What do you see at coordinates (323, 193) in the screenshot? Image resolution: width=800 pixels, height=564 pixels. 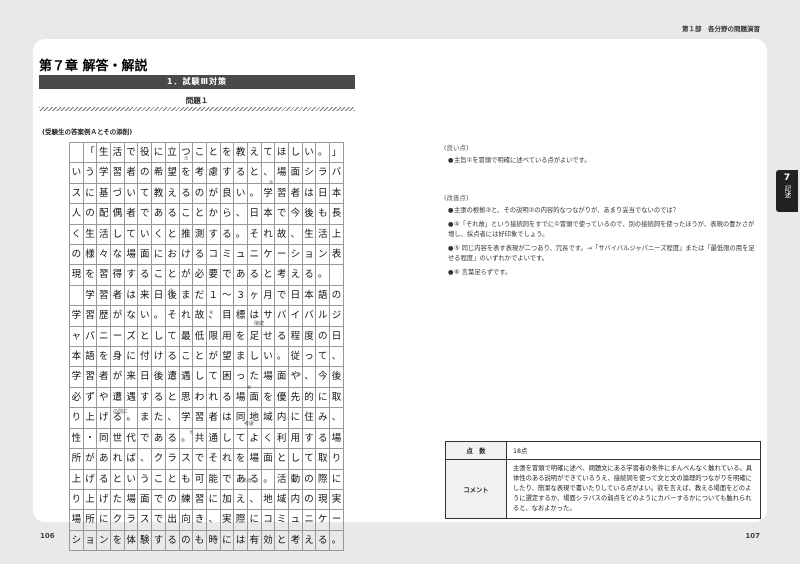 I see `grid-cell: 日` at bounding box center [323, 193].